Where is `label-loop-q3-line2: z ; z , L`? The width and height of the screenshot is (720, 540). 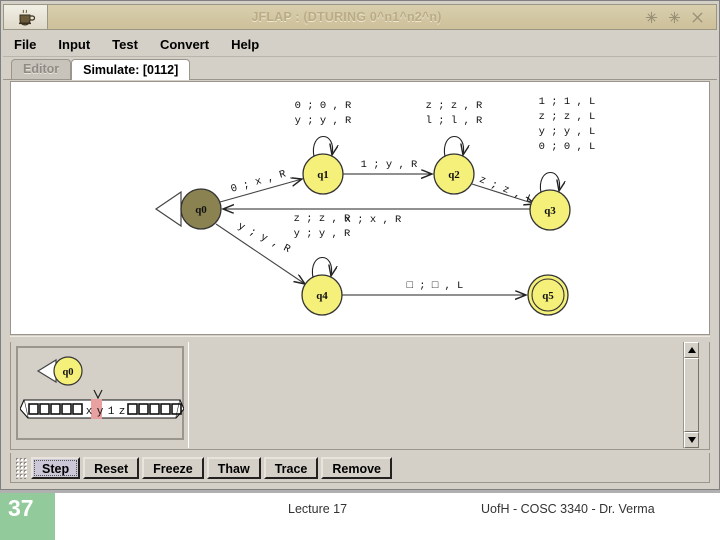
label-loop-q3-line2: z ; z , L is located at coordinates (567, 117).